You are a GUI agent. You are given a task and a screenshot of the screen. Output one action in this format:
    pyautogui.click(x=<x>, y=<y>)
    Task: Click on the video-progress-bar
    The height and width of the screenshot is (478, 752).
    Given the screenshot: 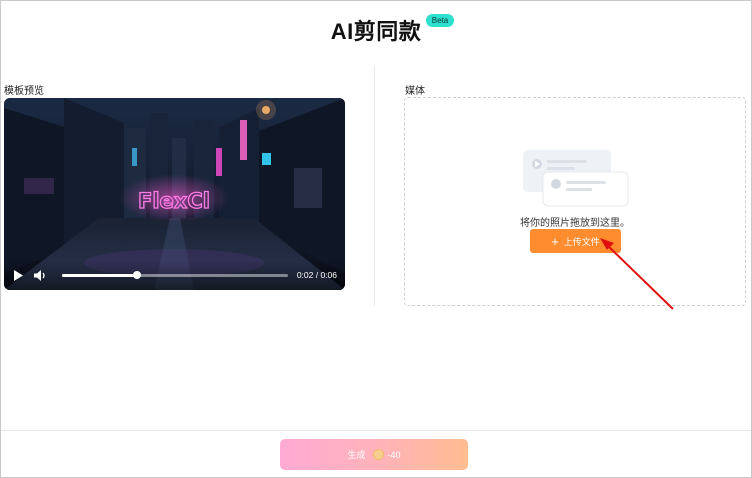 What is the action you would take?
    pyautogui.click(x=175, y=275)
    